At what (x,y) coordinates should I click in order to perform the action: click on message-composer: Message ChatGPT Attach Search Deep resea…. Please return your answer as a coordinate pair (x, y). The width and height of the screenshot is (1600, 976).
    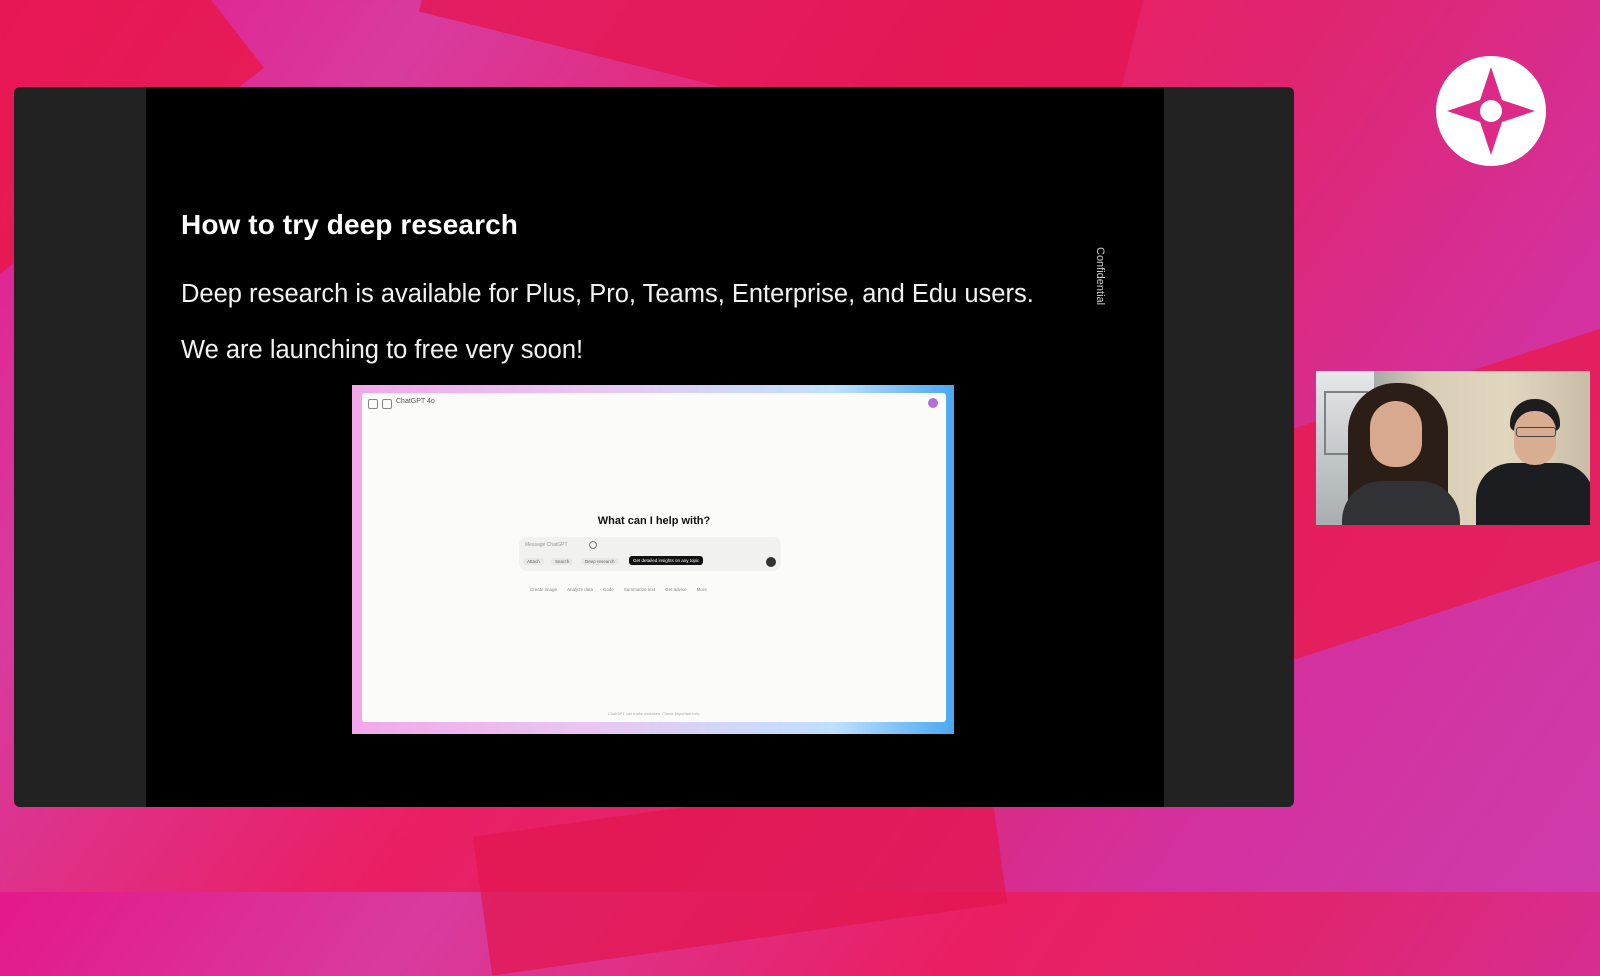
    Looking at the image, I should click on (650, 554).